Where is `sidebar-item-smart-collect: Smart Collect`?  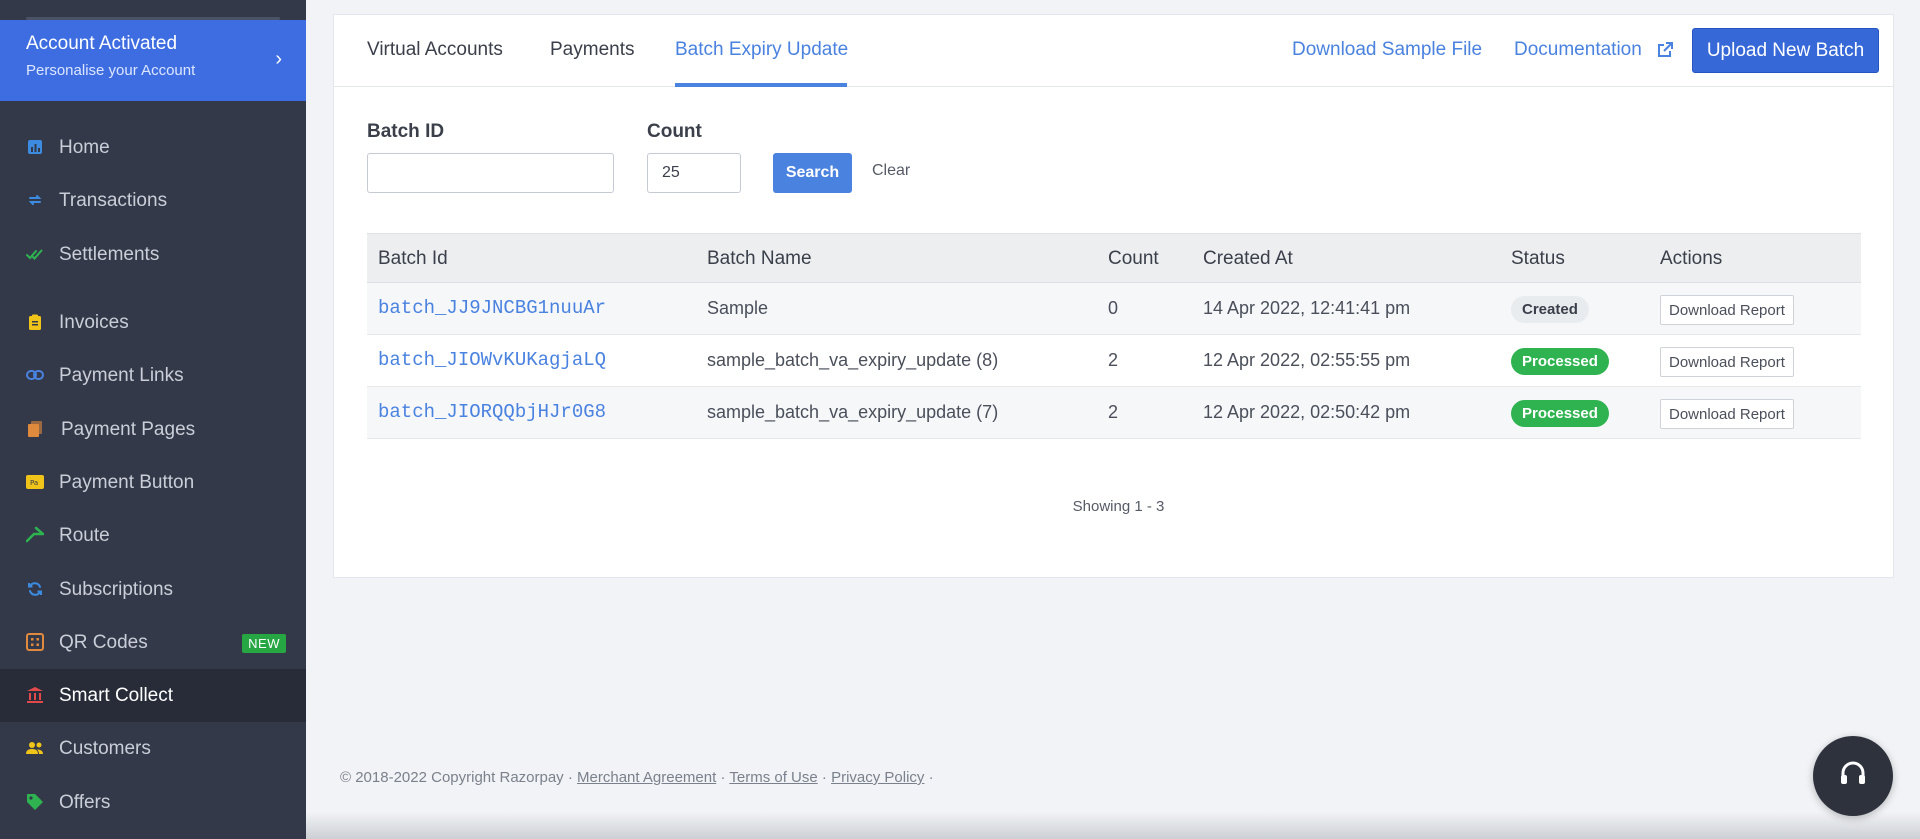 sidebar-item-smart-collect: Smart Collect is located at coordinates (153, 695).